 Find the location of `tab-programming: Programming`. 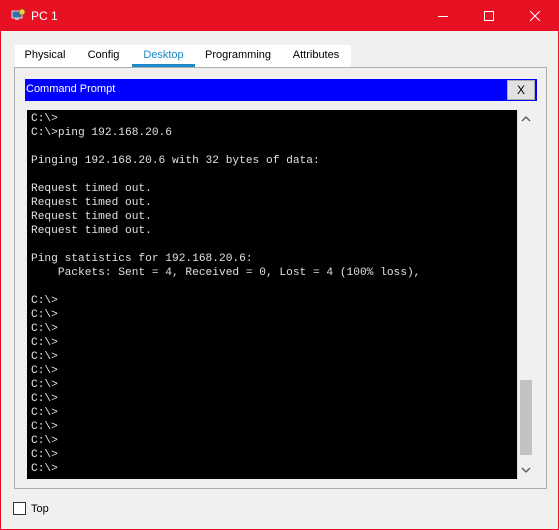

tab-programming: Programming is located at coordinates (238, 56).